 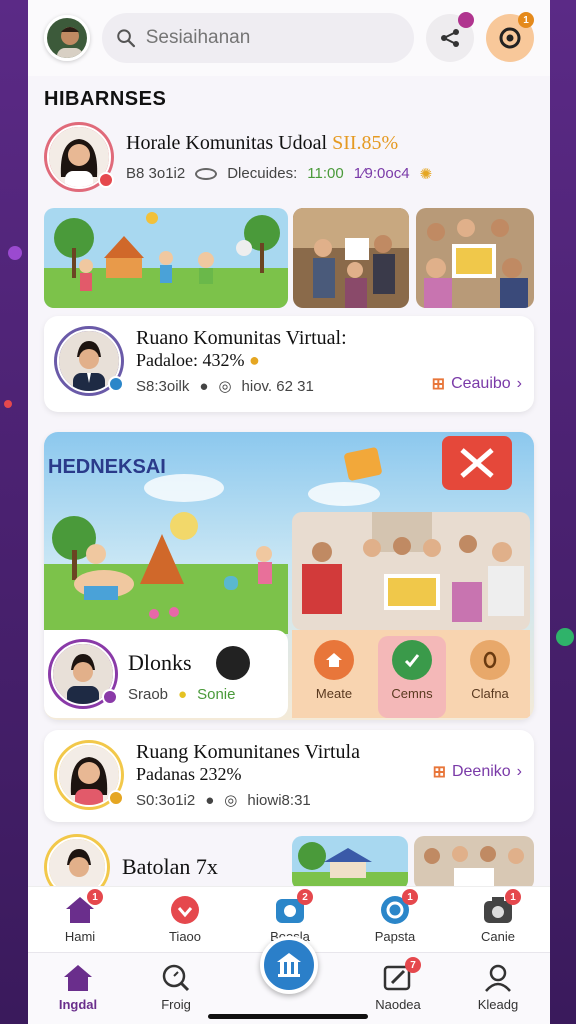 What do you see at coordinates (365, 142) in the screenshot?
I see `post-stat: SII.85%` at bounding box center [365, 142].